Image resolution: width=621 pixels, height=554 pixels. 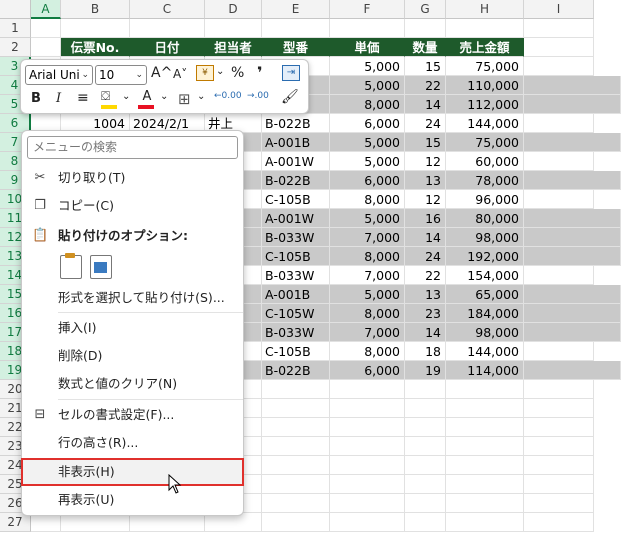 I want to click on format-painter-button: 🖌, so click(x=290, y=97).